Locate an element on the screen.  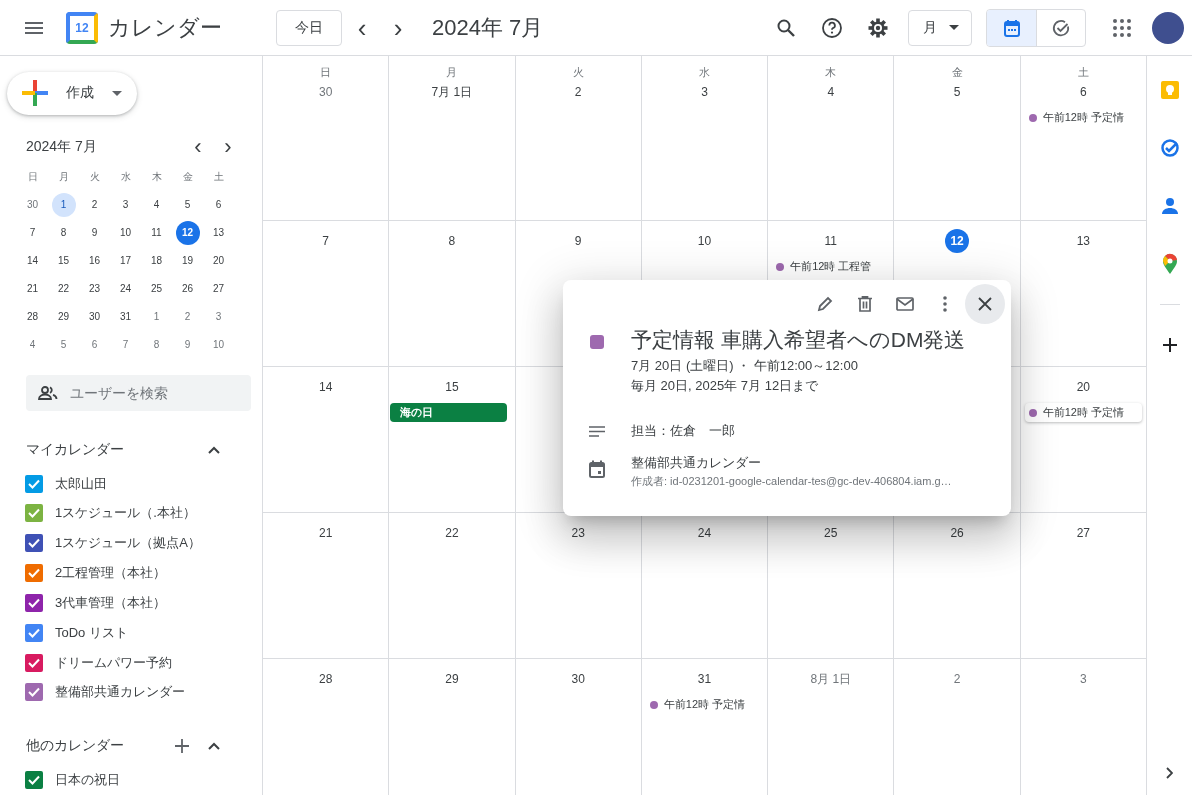
mini-calendar-day: 17 is located at coordinates (125, 260).